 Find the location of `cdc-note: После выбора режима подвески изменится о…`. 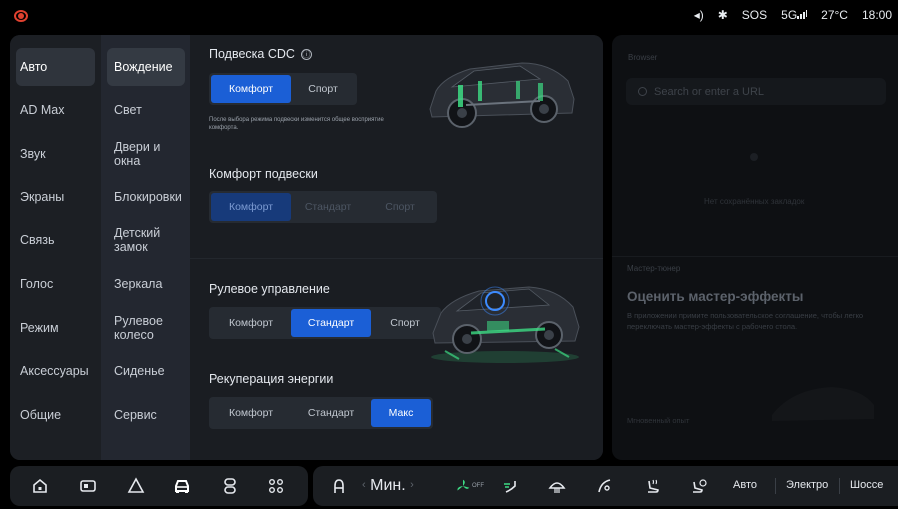

cdc-note: После выбора режима подвески изменится о… is located at coordinates (296, 124).